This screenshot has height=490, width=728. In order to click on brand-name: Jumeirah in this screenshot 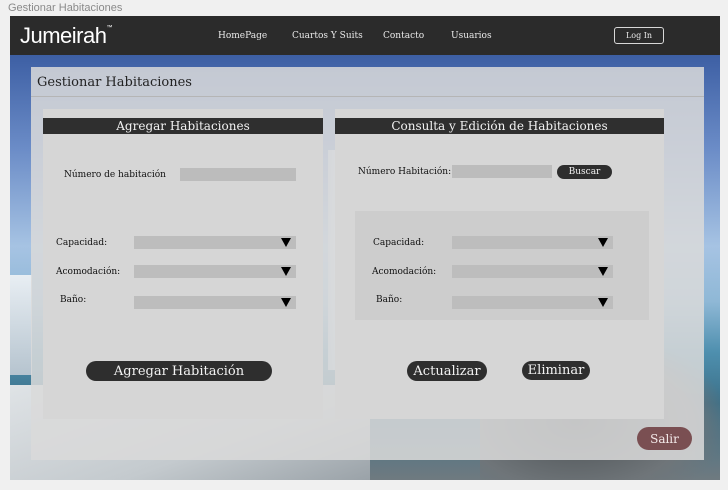, I will do `click(63, 35)`.